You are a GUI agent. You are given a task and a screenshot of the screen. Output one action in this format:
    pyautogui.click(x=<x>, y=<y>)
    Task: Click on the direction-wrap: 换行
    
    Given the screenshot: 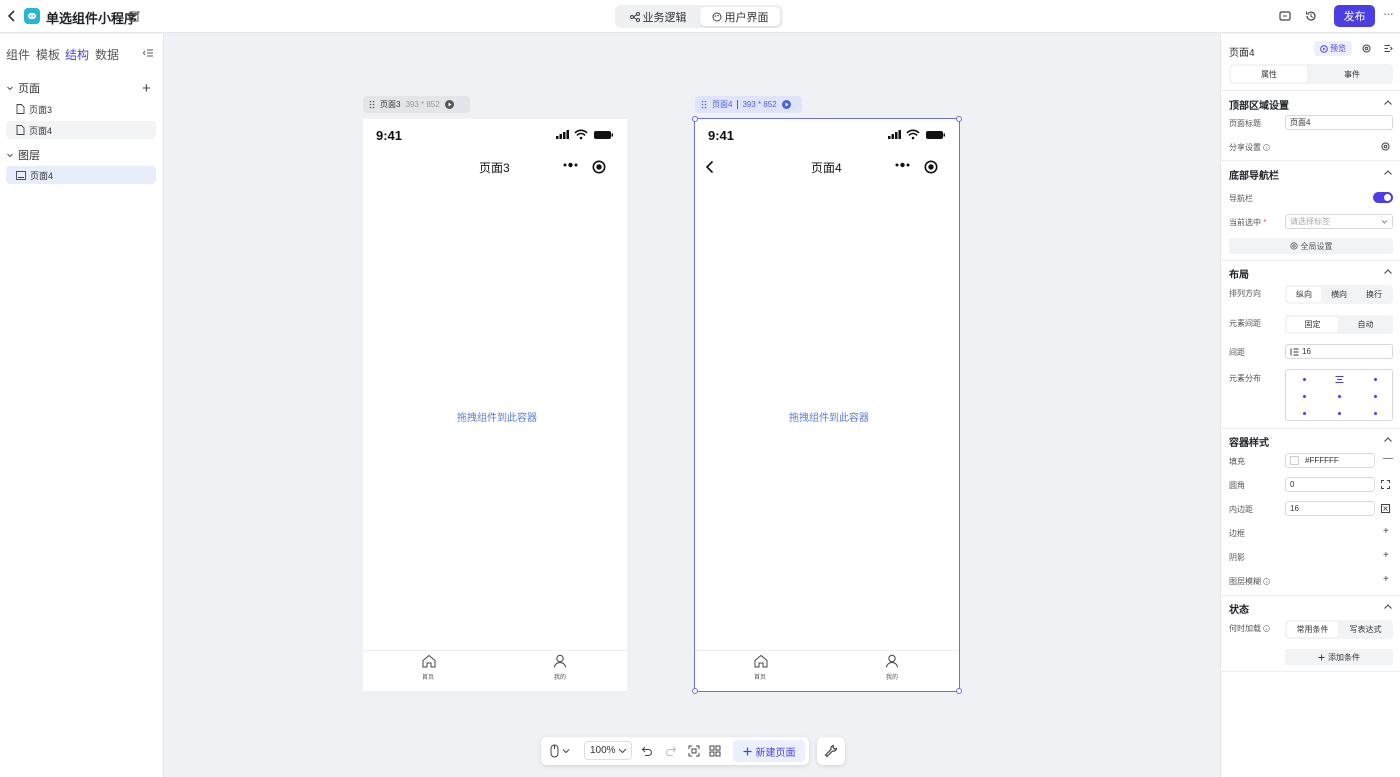 What is the action you would take?
    pyautogui.click(x=1374, y=294)
    